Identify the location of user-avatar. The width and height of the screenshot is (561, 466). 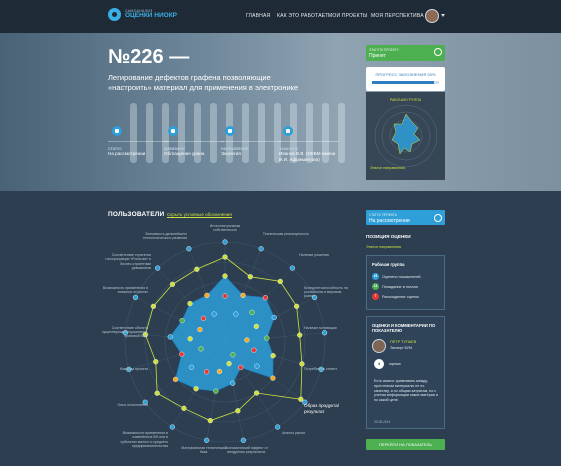
(432, 16).